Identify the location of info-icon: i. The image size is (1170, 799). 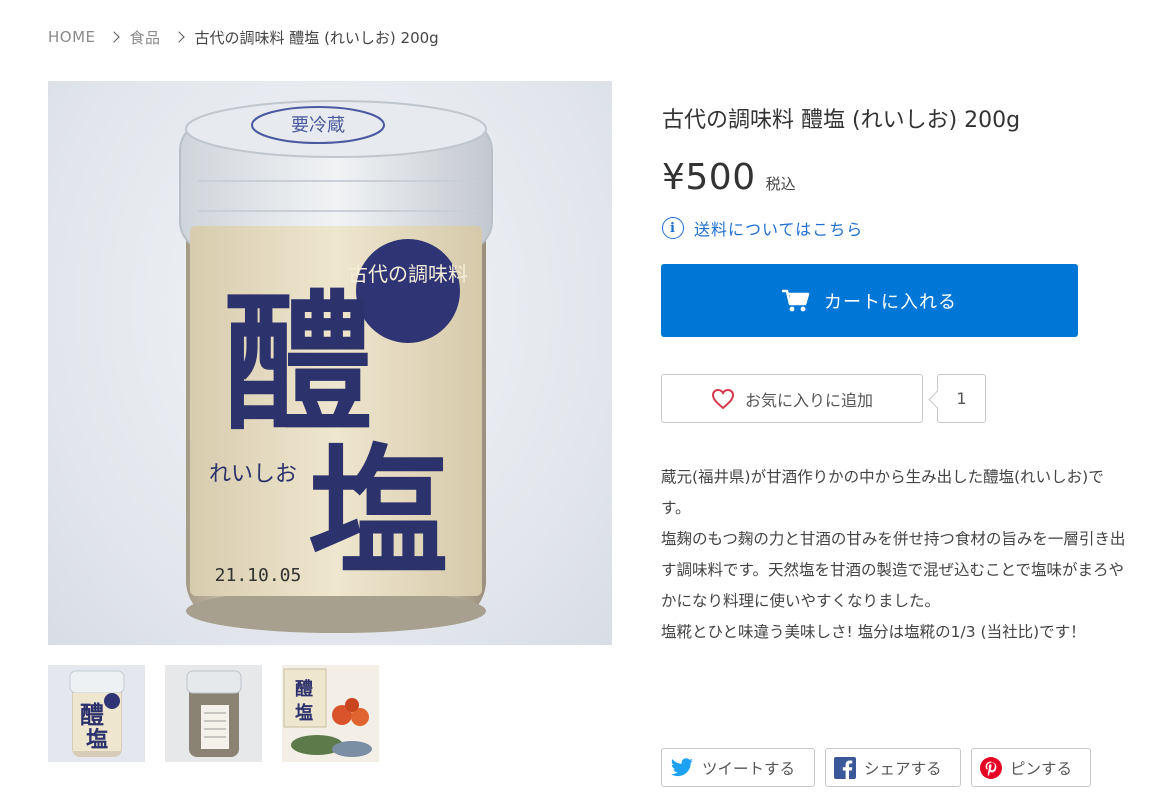
(673, 228).